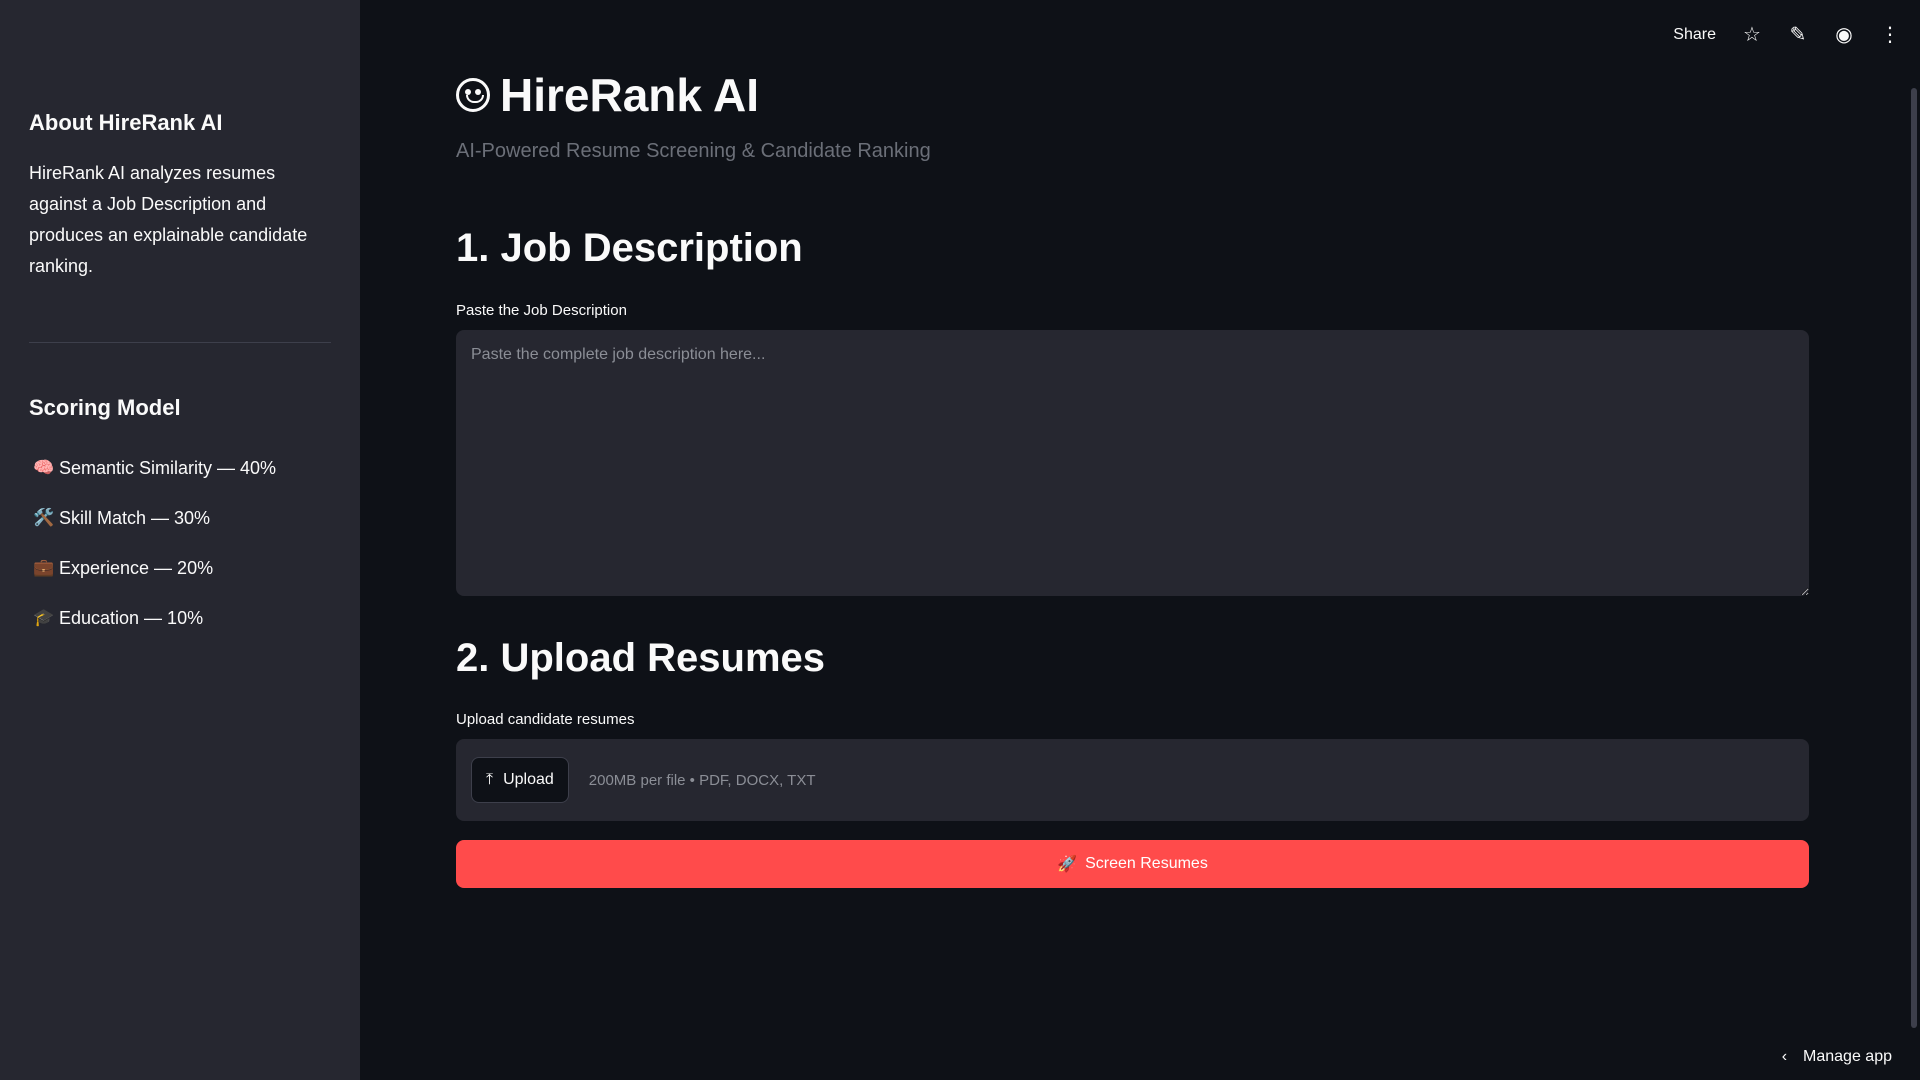 The width and height of the screenshot is (1920, 1080). I want to click on scoring-item-label: Semantic Similarity — 40%, so click(168, 467).